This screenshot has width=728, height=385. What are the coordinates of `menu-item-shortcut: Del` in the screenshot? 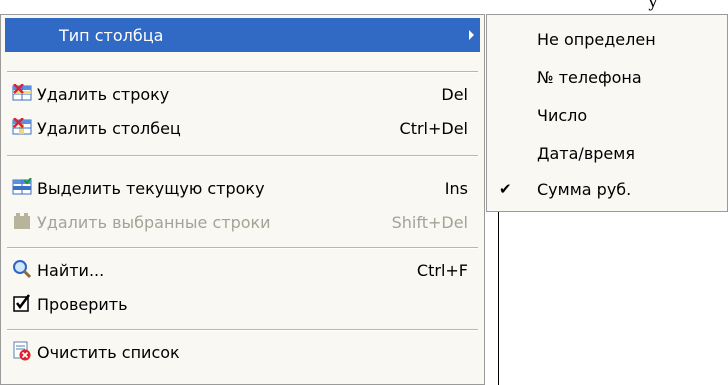 It's located at (454, 94).